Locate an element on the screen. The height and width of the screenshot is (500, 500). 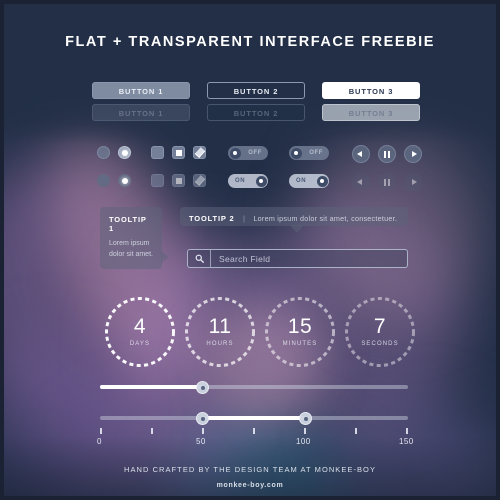
countdown-hours: 11 HOURS is located at coordinates (220, 332).